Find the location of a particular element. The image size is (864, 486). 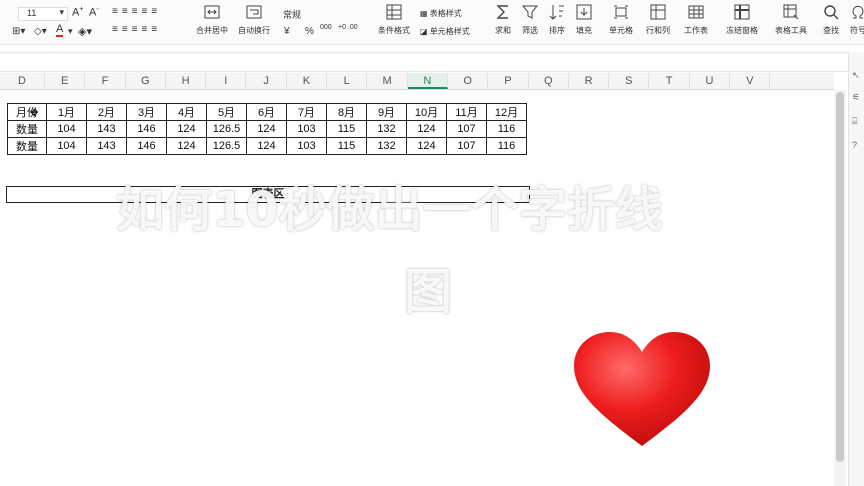

filter-button: 筛选 is located at coordinates (530, 19).